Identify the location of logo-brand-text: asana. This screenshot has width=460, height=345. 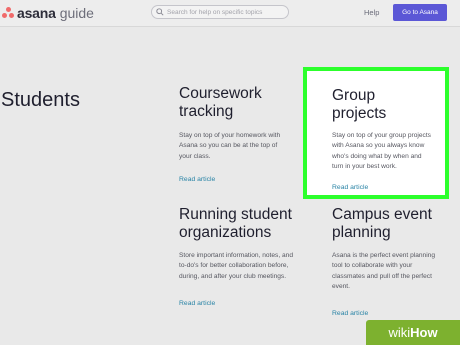
(36, 13).